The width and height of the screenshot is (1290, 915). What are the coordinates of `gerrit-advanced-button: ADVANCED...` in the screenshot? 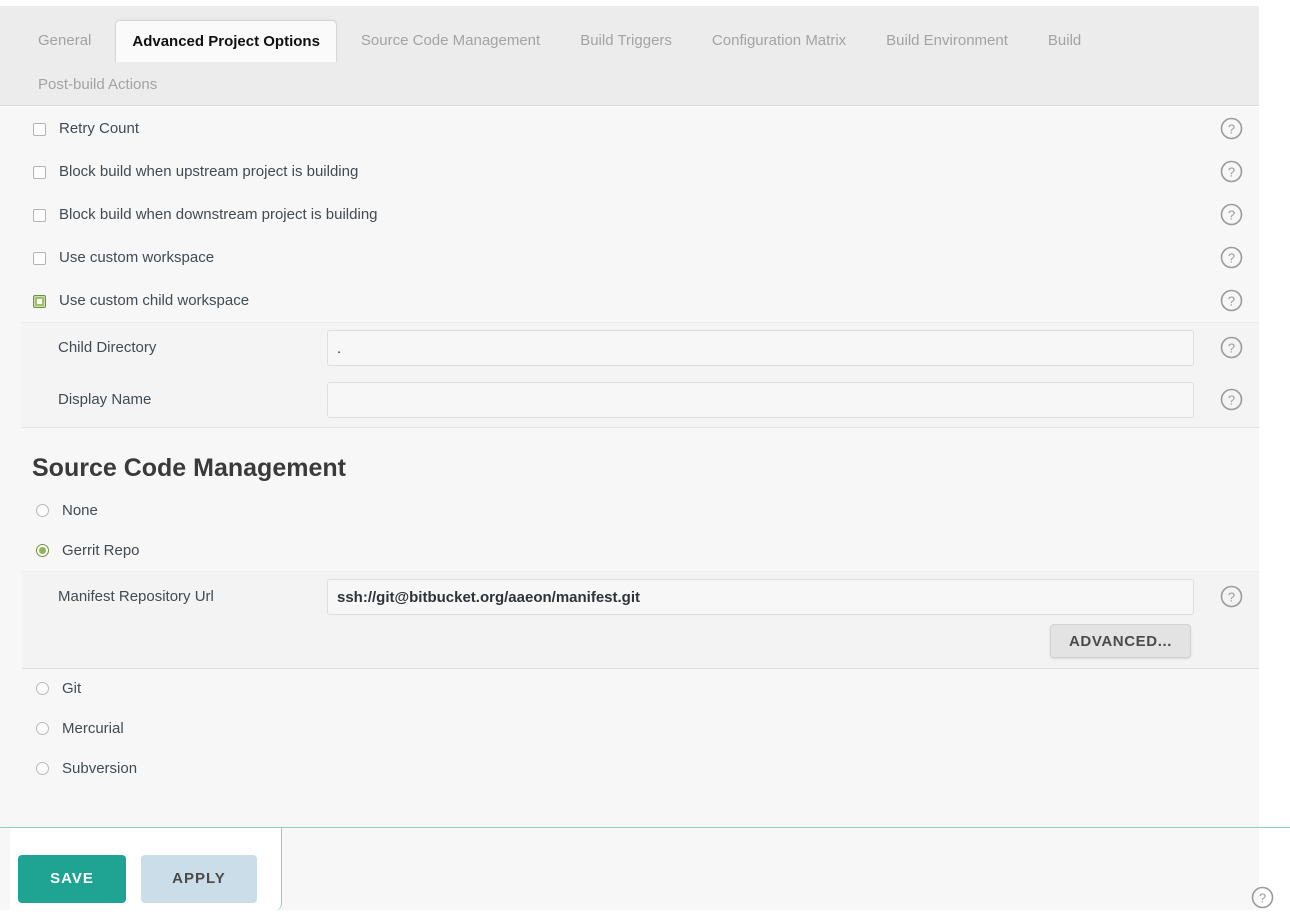 It's located at (1120, 641).